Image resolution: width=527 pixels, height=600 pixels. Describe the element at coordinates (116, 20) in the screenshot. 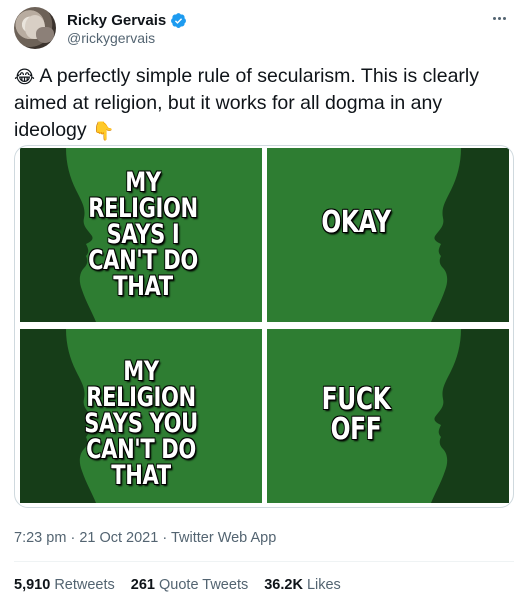

I see `author-display-name: Ricky Gervais` at that location.